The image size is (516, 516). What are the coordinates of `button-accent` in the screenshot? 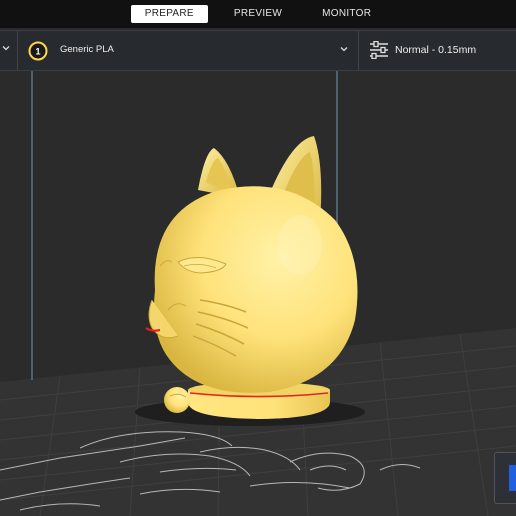 It's located at (512, 478).